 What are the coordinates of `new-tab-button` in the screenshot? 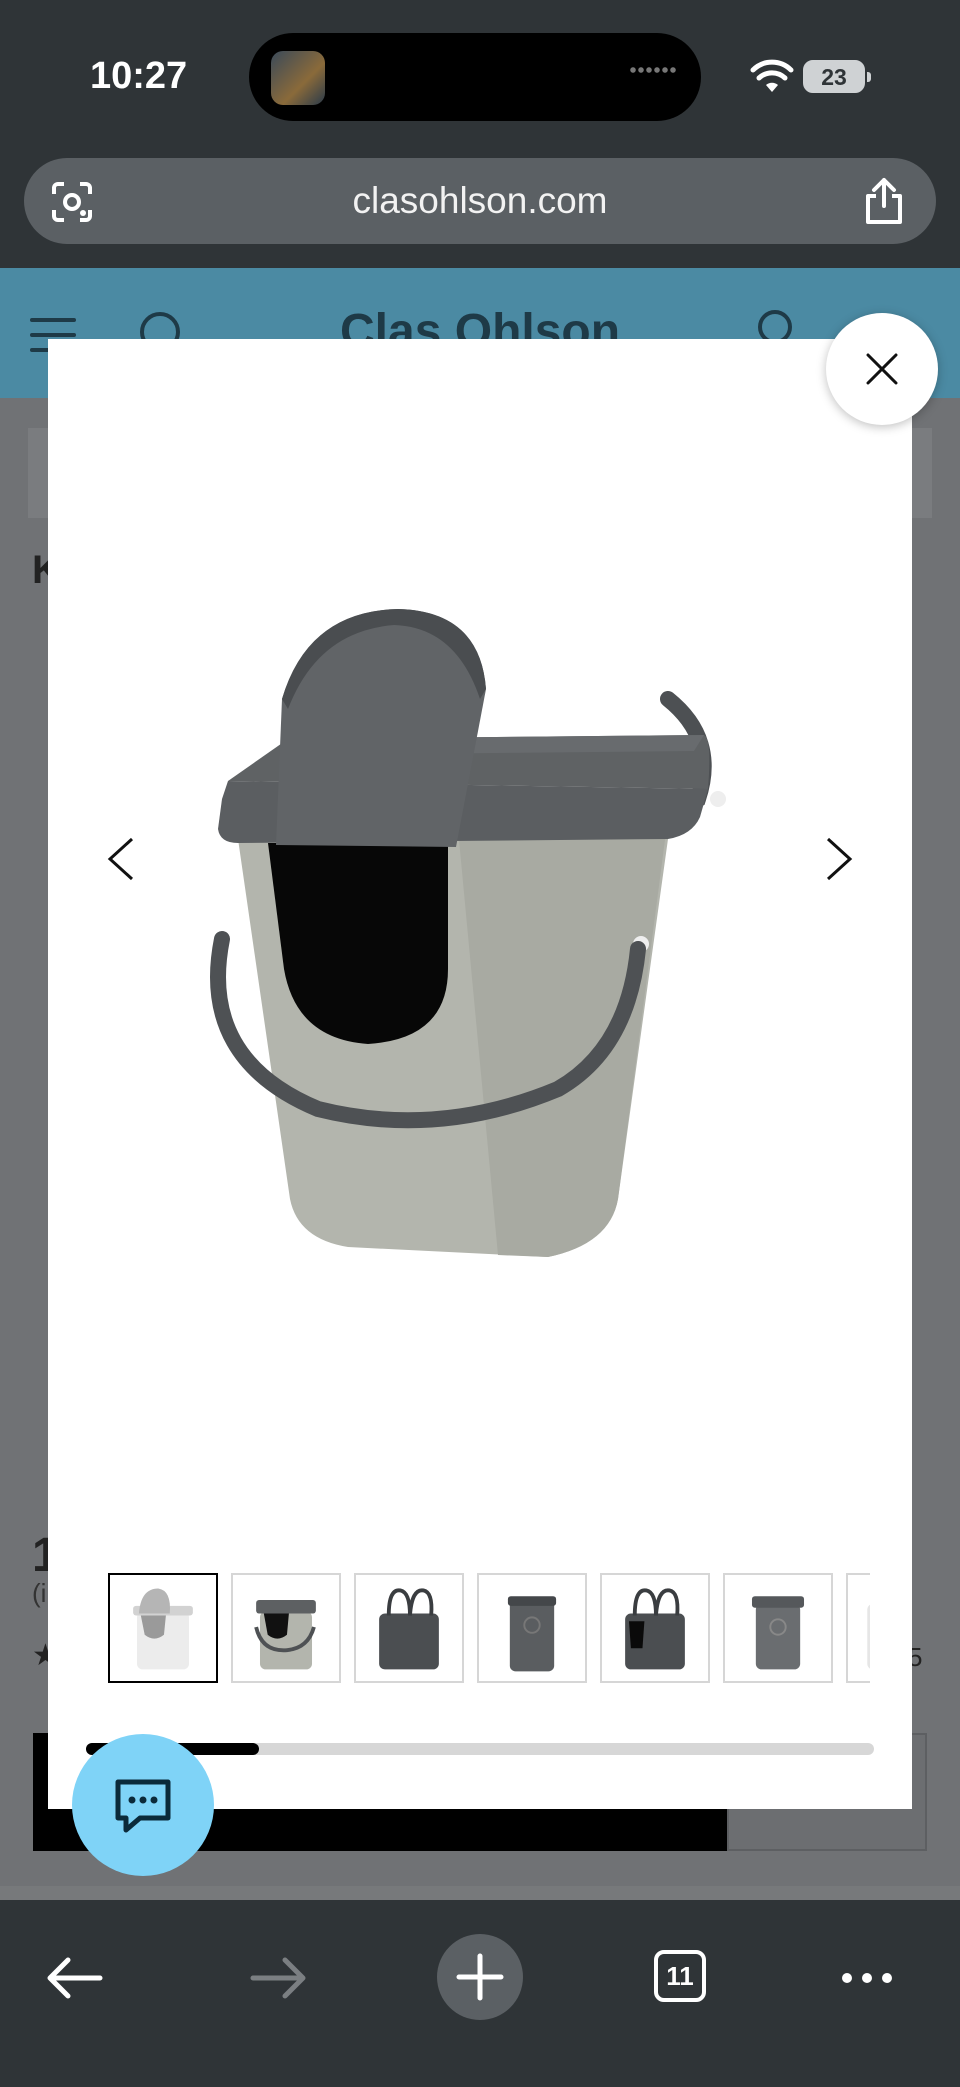 It's located at (480, 1977).